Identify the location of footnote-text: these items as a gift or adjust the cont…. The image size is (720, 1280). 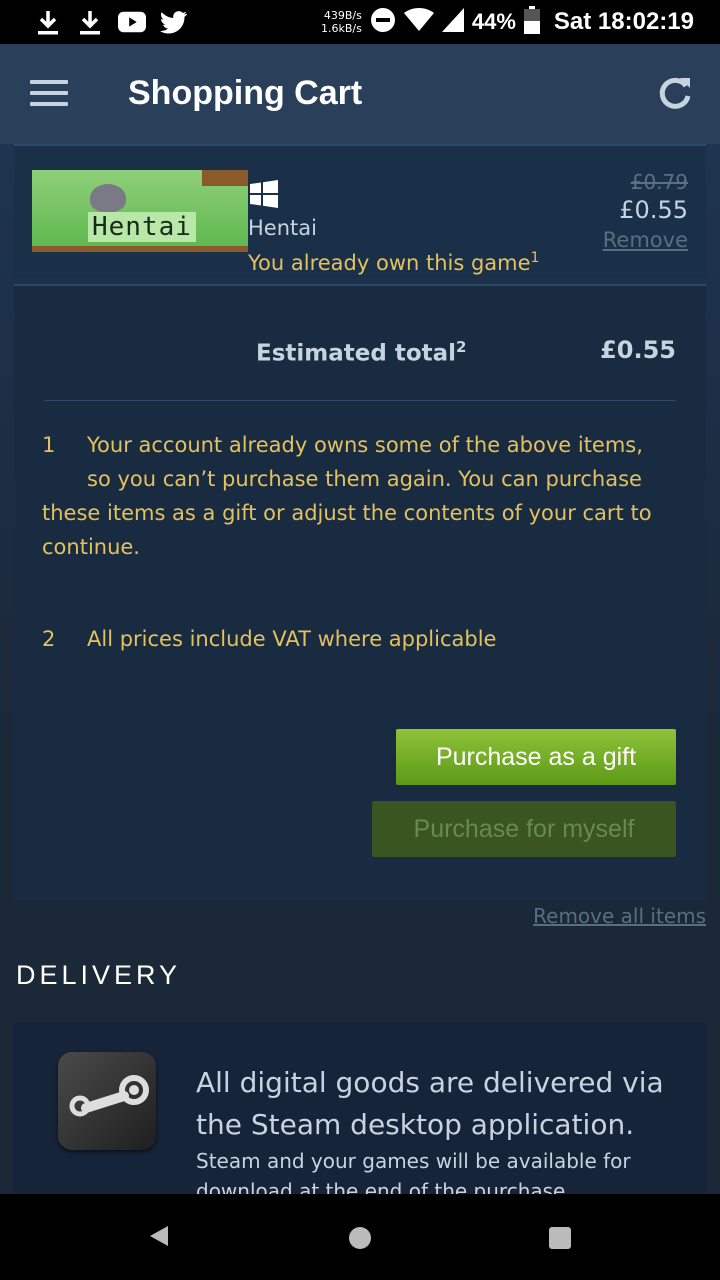
(347, 530).